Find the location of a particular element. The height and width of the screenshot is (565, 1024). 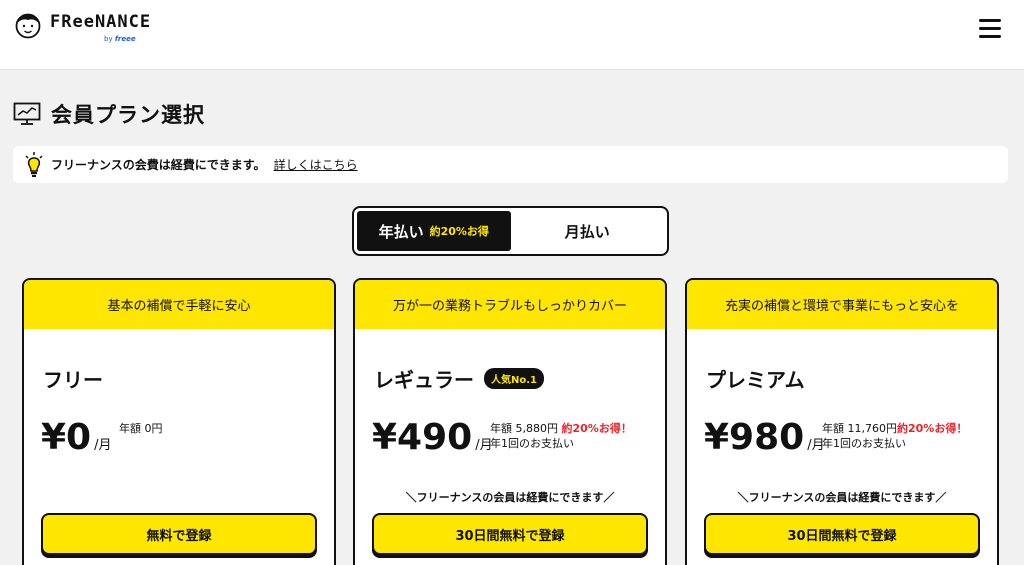

lightbulb-icon is located at coordinates (34, 164).